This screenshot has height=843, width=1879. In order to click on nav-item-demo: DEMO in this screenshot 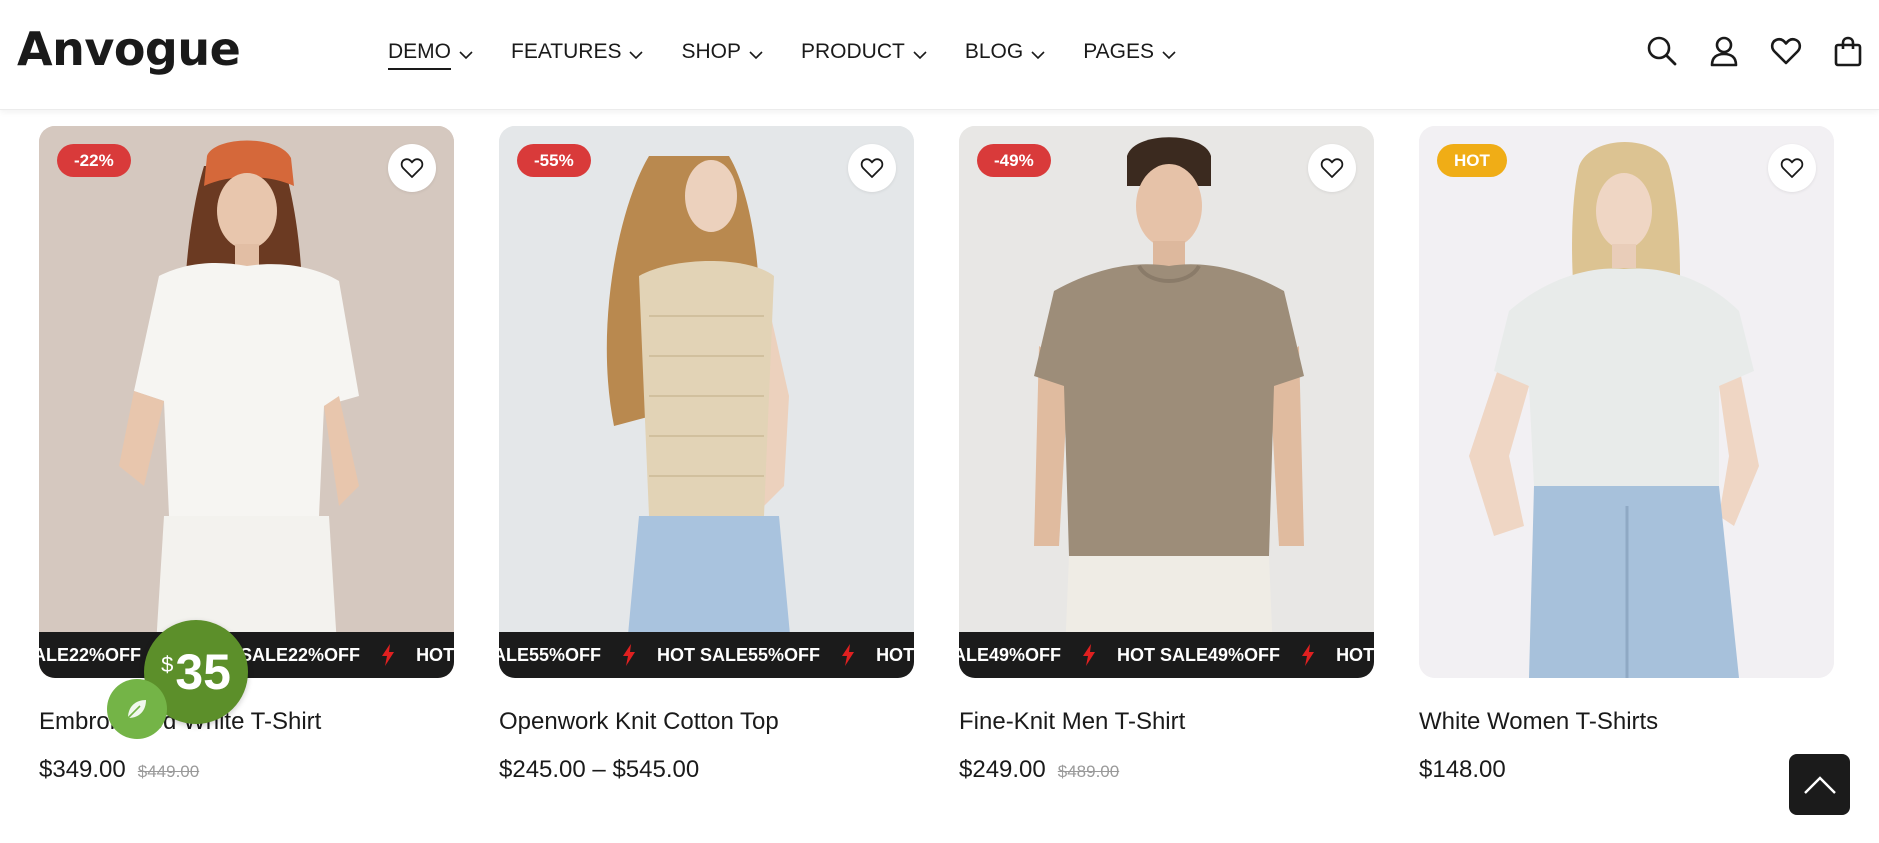, I will do `click(430, 55)`.